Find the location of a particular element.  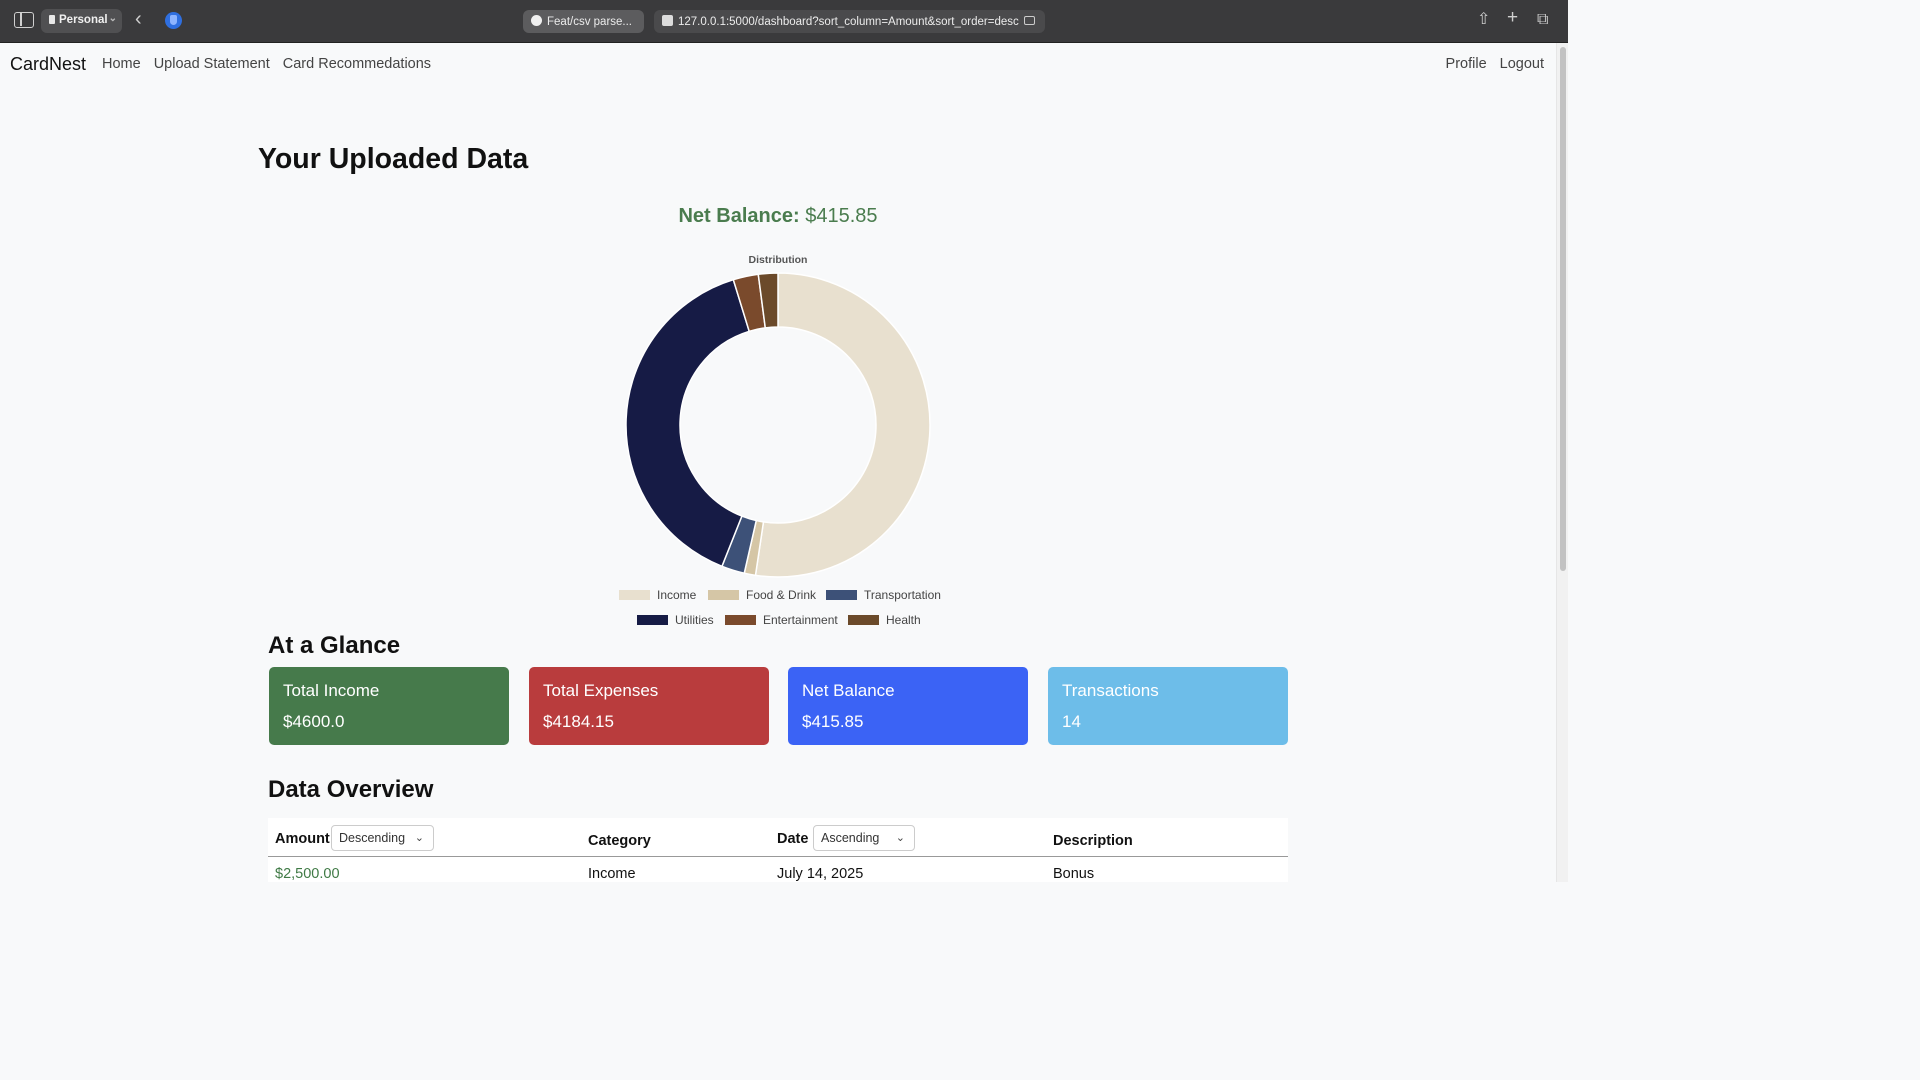

profile-label: Personal is located at coordinates (83, 20).